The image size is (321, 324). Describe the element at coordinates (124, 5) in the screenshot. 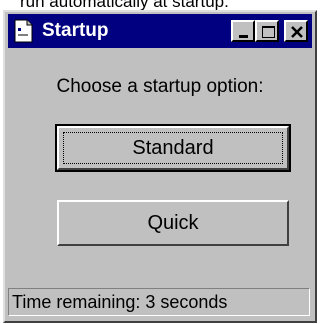

I see `background-caption-text: run automatically at startup.` at that location.